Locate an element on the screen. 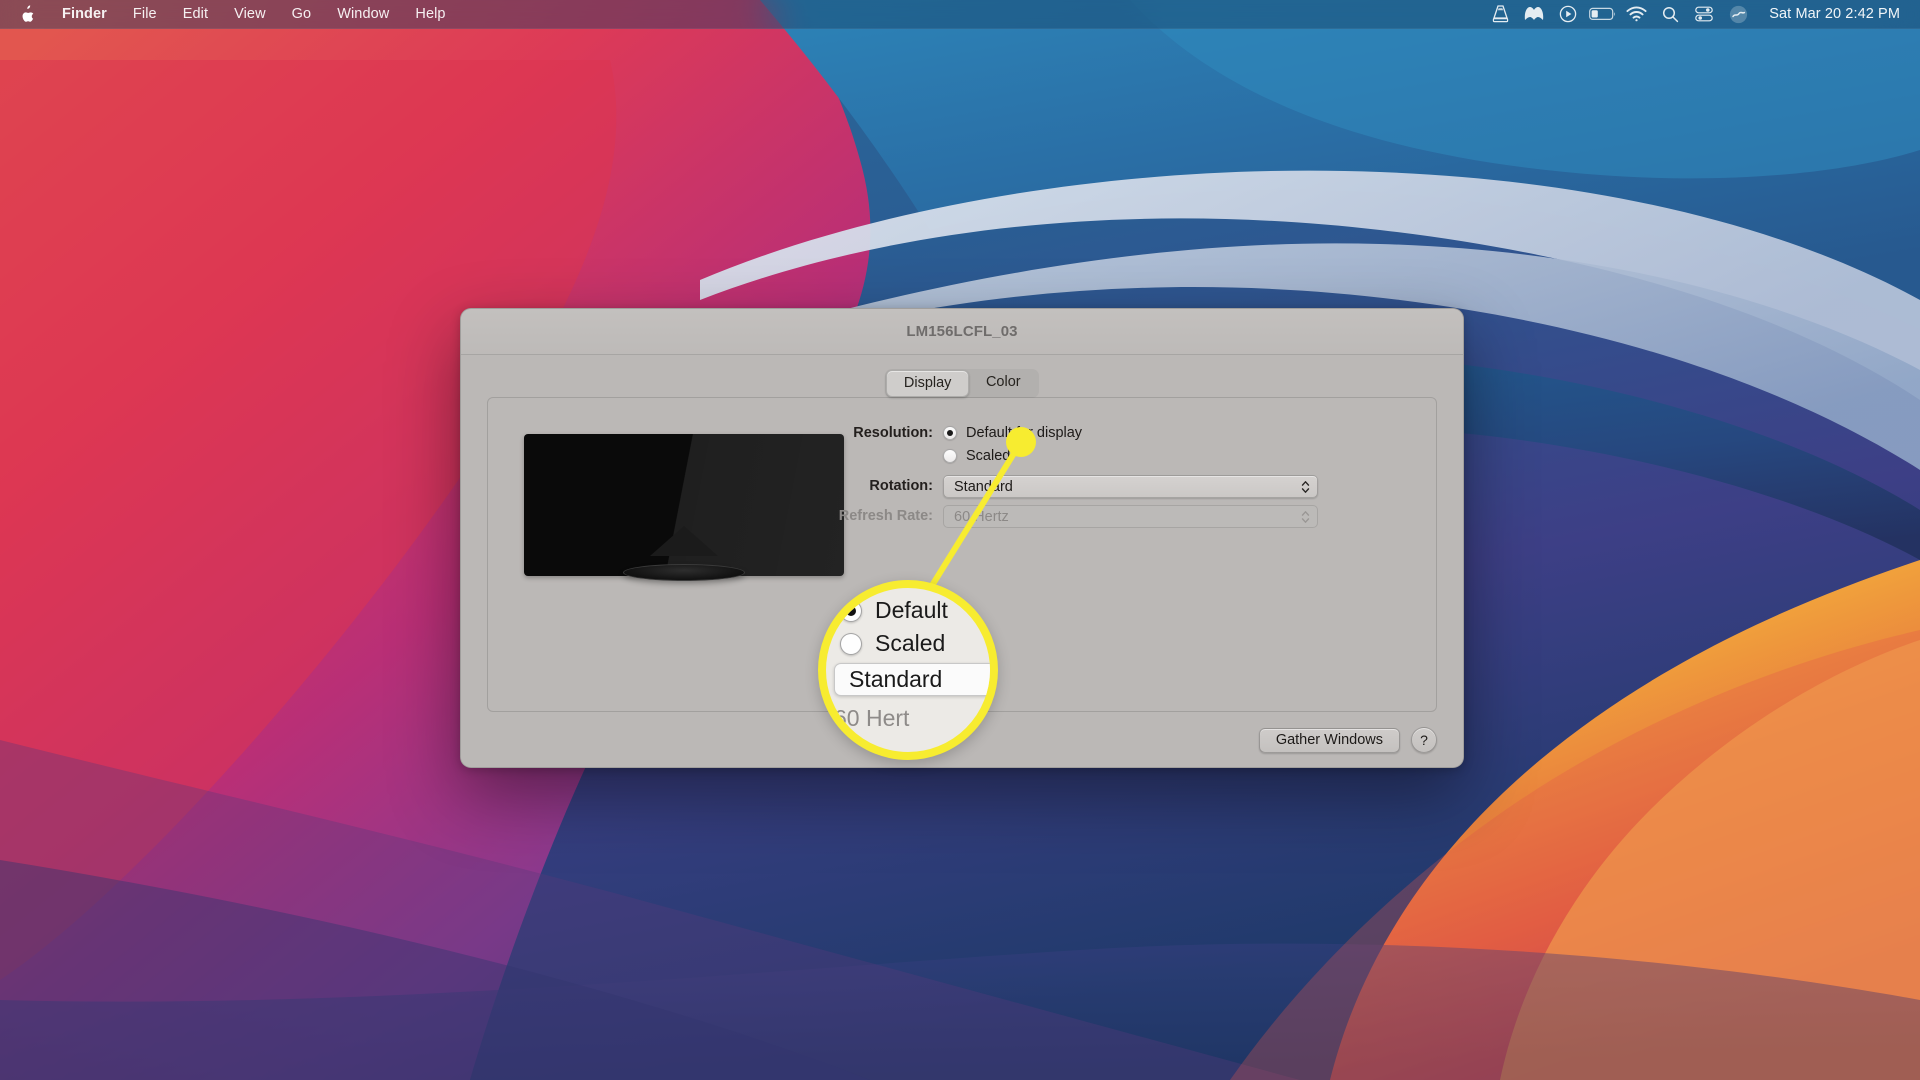 Image resolution: width=1920 pixels, height=1080 pixels. radio-button-scaled-indicator is located at coordinates (950, 456).